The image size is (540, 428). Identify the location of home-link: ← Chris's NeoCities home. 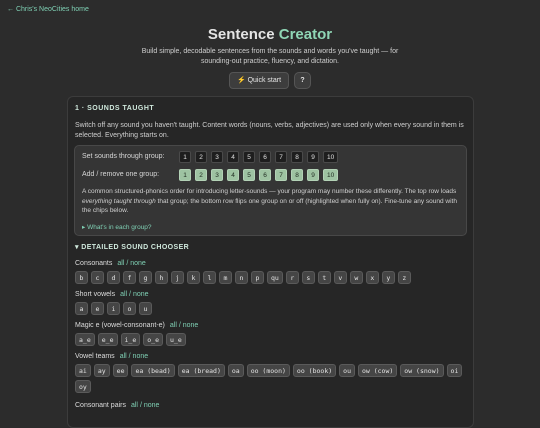
(48, 9).